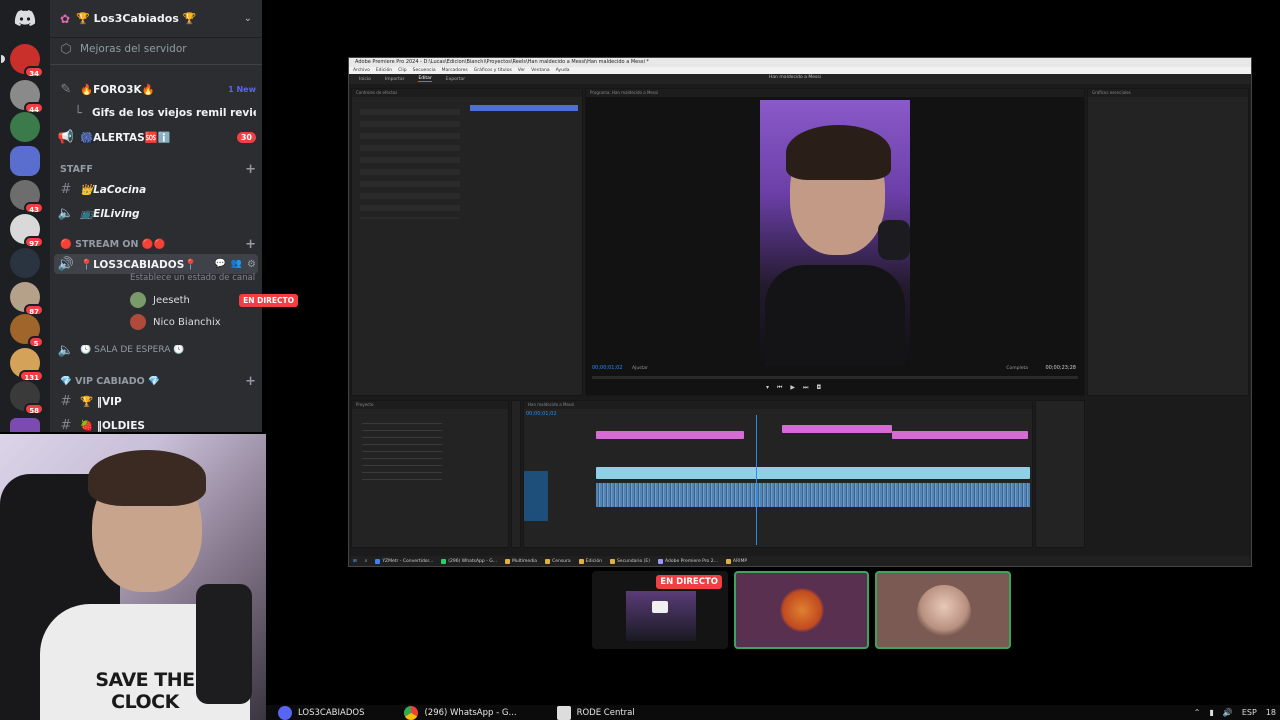  Describe the element at coordinates (455, 70) in the screenshot. I see `menu-item: Marcadores` at that location.